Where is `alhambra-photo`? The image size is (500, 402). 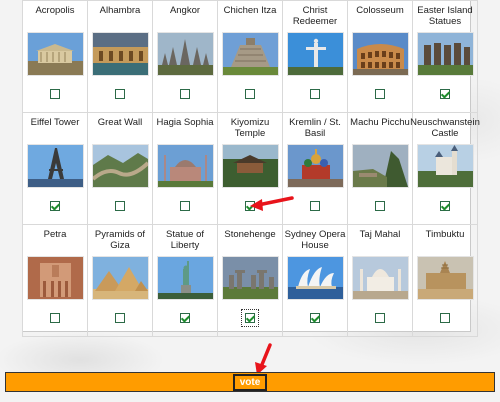
alhambra-photo is located at coordinates (120, 54).